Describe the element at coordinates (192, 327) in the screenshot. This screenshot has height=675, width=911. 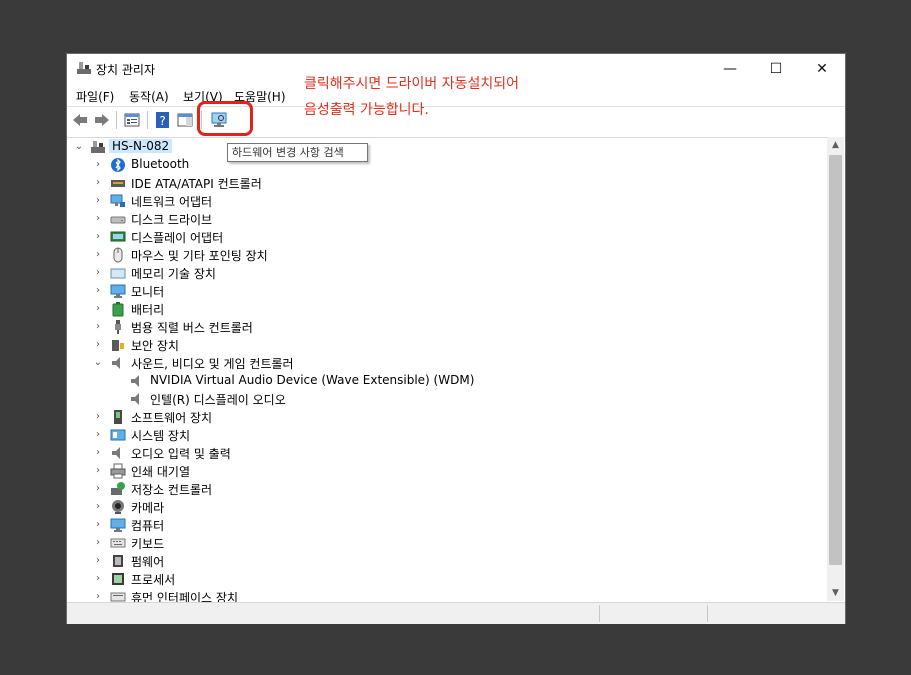
I see `tree-category-label: 범용 직렬 버스 컨트롤러` at that location.